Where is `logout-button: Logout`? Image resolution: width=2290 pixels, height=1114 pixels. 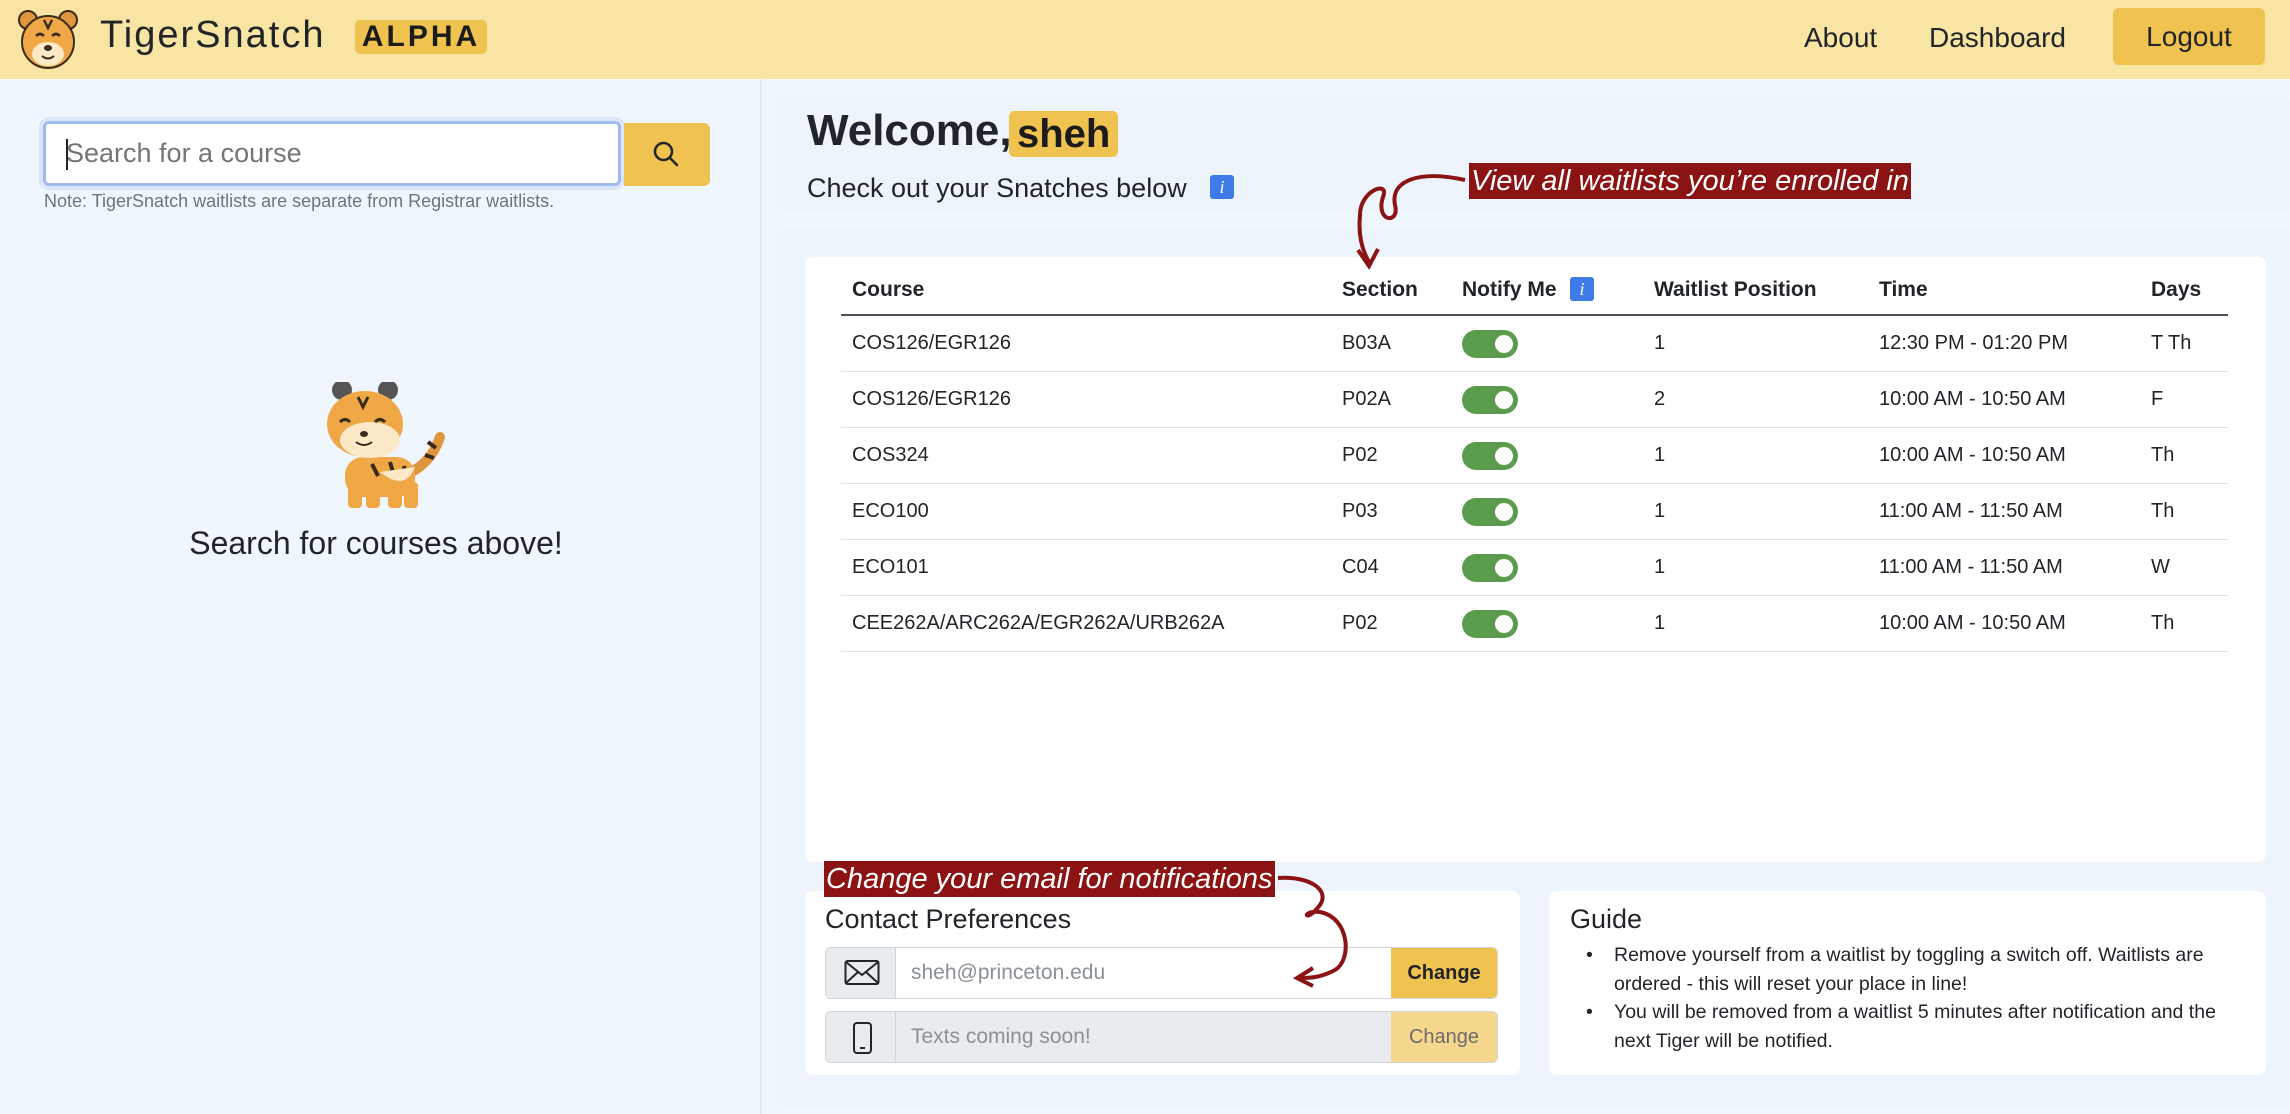
logout-button: Logout is located at coordinates (2189, 36).